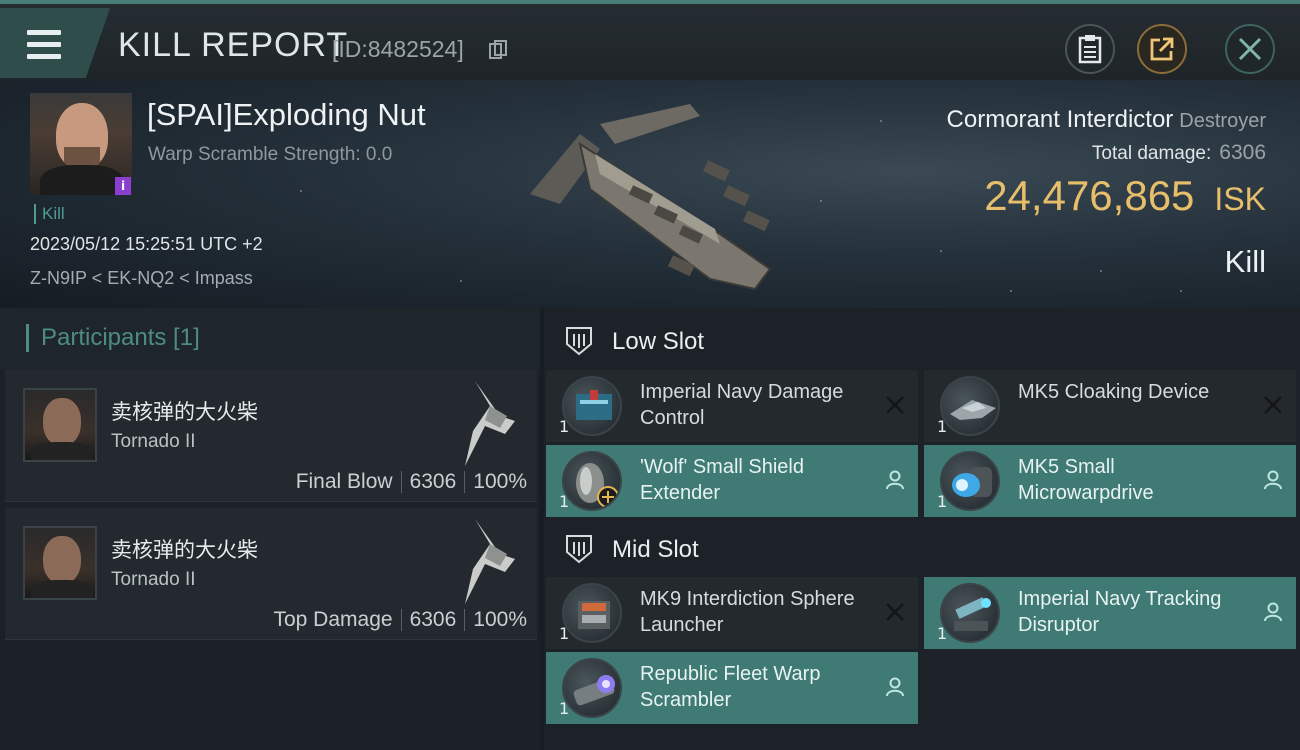 Image resolution: width=1300 pixels, height=750 pixels. I want to click on isk-amount: 24,476,865, so click(1089, 195).